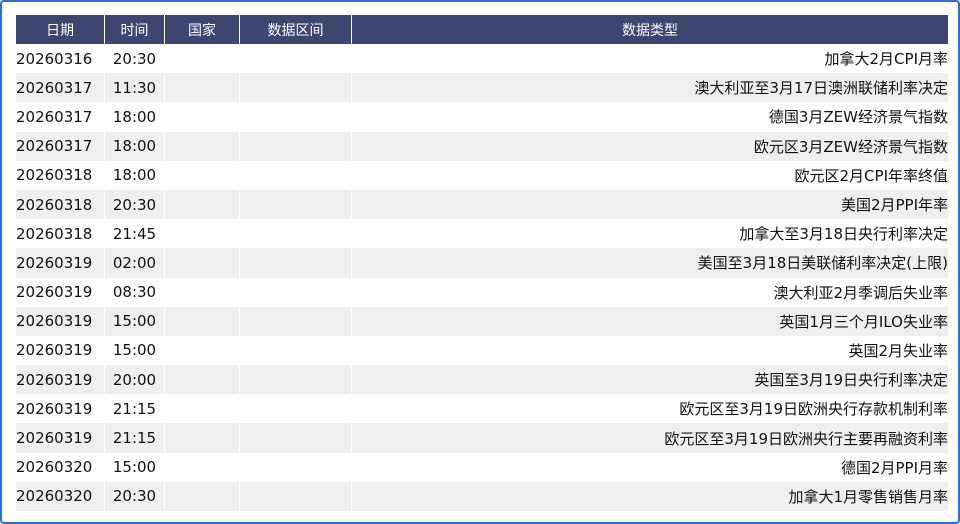 The image size is (960, 524). I want to click on time-cell: 08:30, so click(135, 292).